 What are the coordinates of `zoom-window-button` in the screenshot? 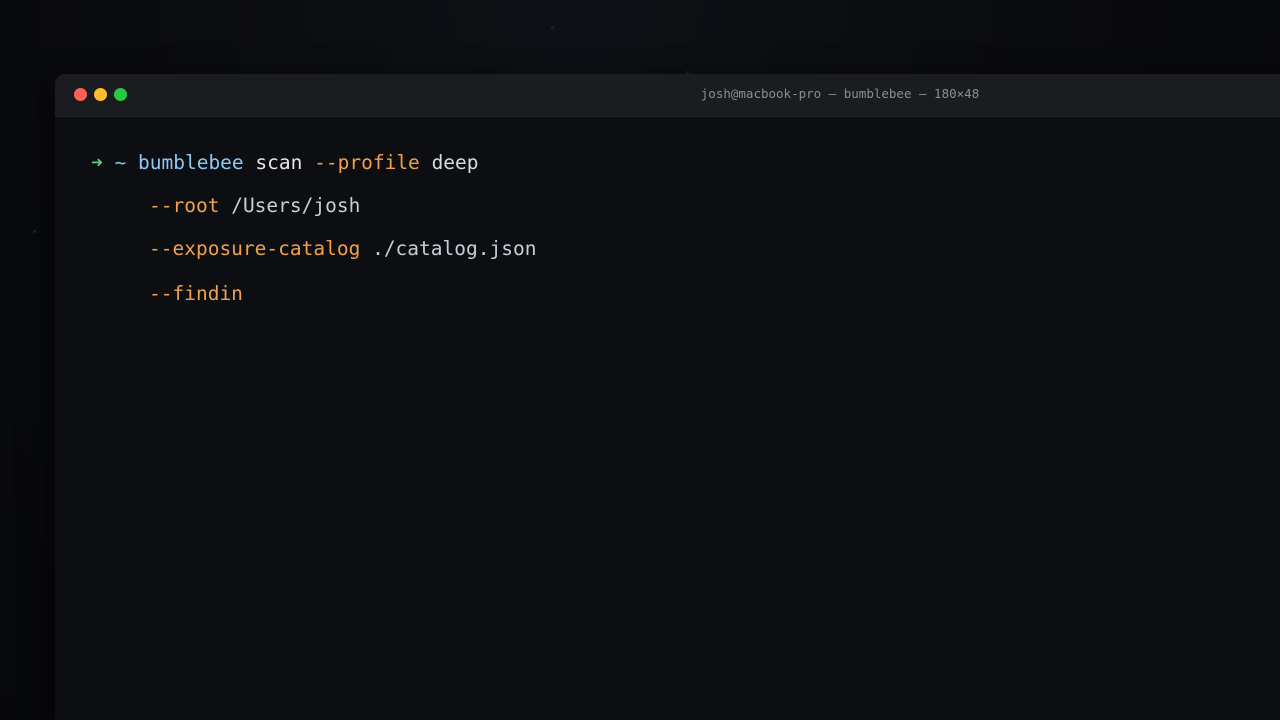 It's located at (120, 94).